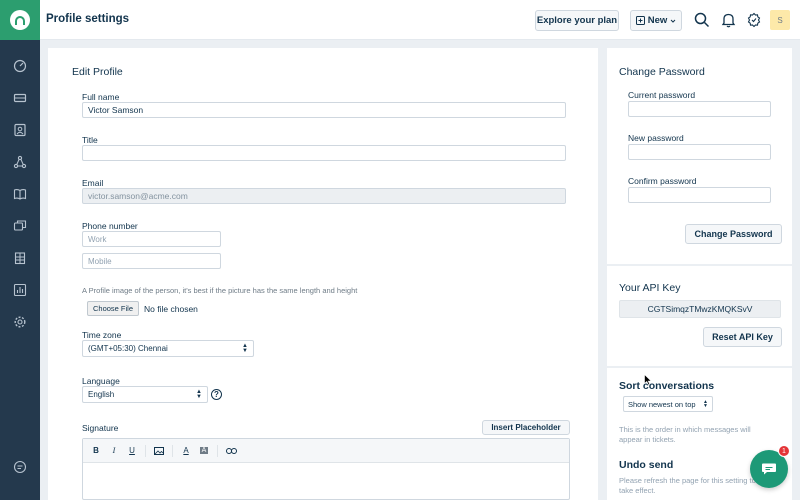  Describe the element at coordinates (662, 404) in the screenshot. I see `sort-order-value: Show newest on top` at that location.